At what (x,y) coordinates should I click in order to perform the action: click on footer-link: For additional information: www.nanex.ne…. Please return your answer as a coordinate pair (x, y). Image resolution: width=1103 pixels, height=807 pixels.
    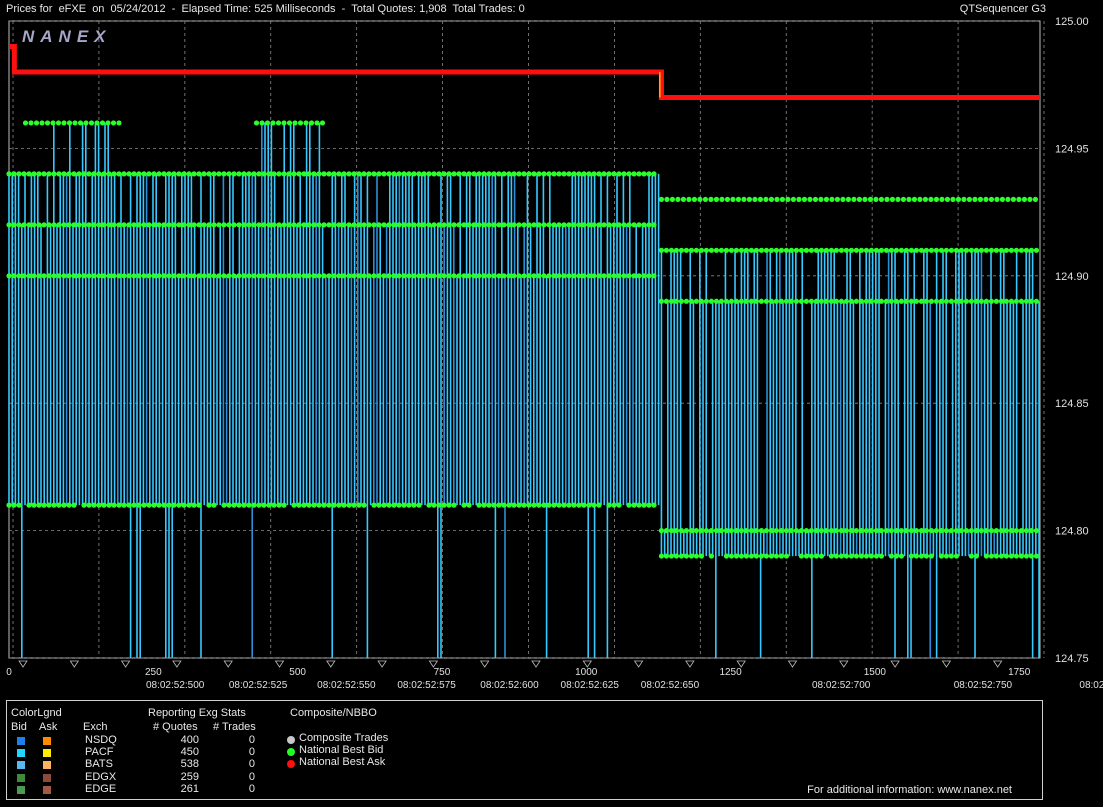
    Looking at the image, I should click on (909, 790).